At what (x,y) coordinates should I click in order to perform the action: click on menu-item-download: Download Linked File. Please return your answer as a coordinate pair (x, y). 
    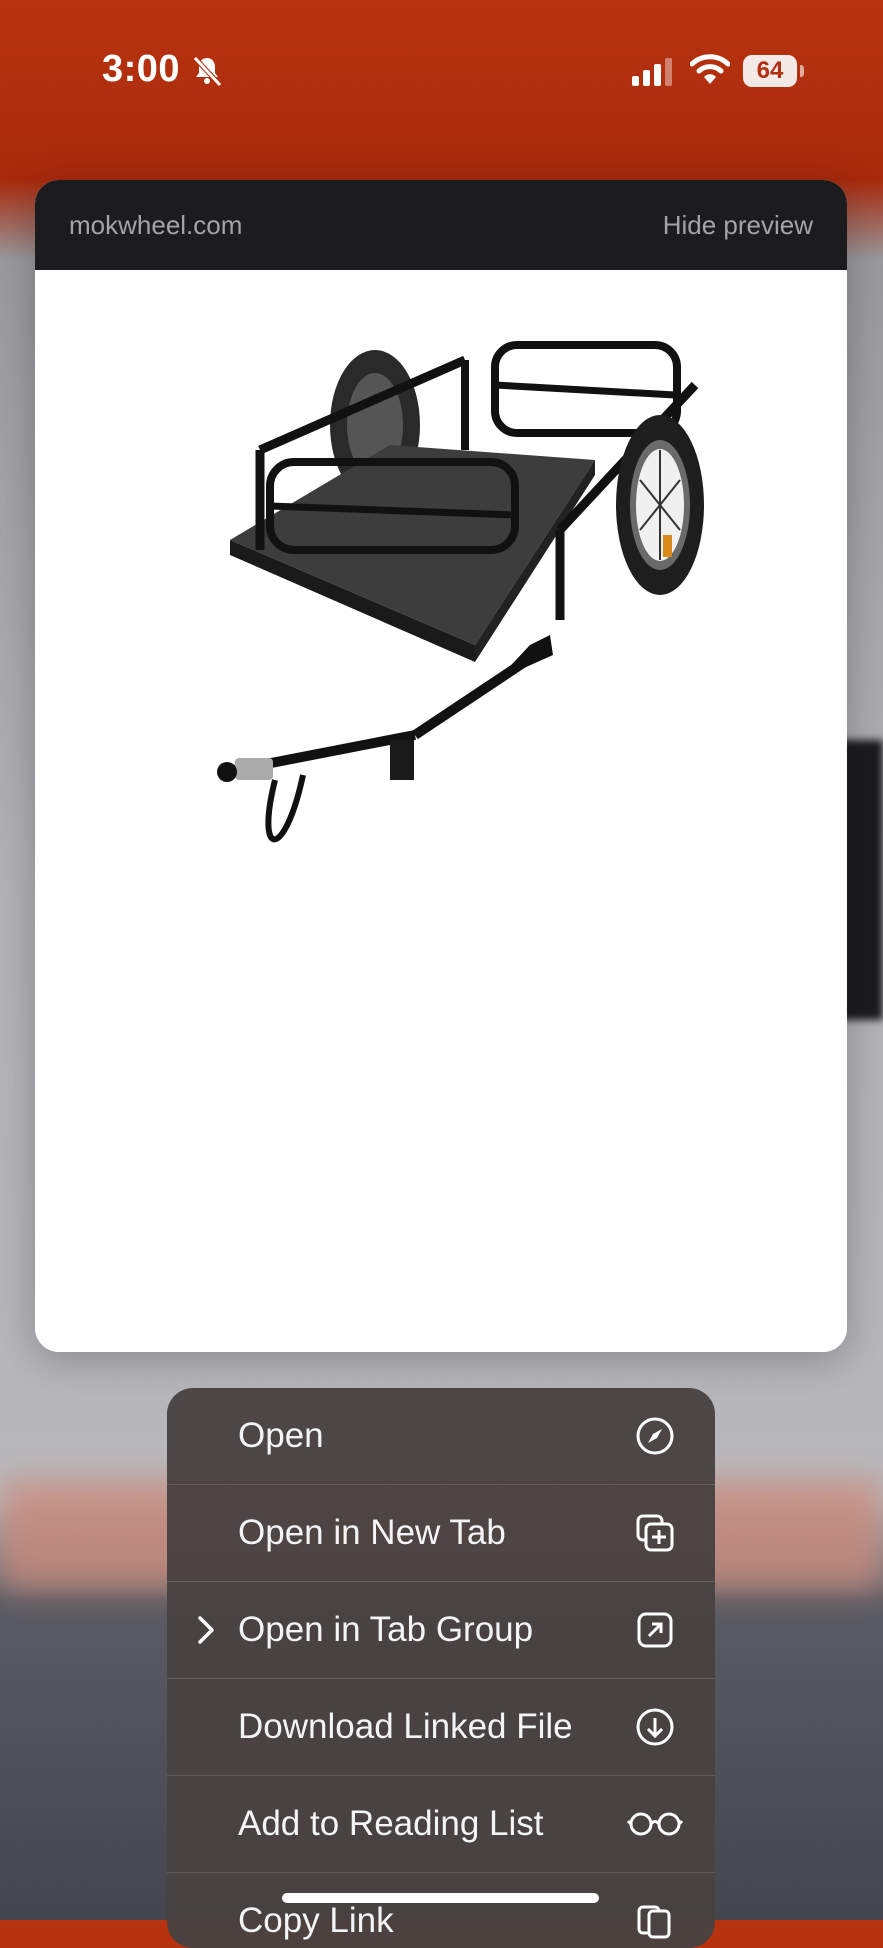
    Looking at the image, I should click on (441, 1727).